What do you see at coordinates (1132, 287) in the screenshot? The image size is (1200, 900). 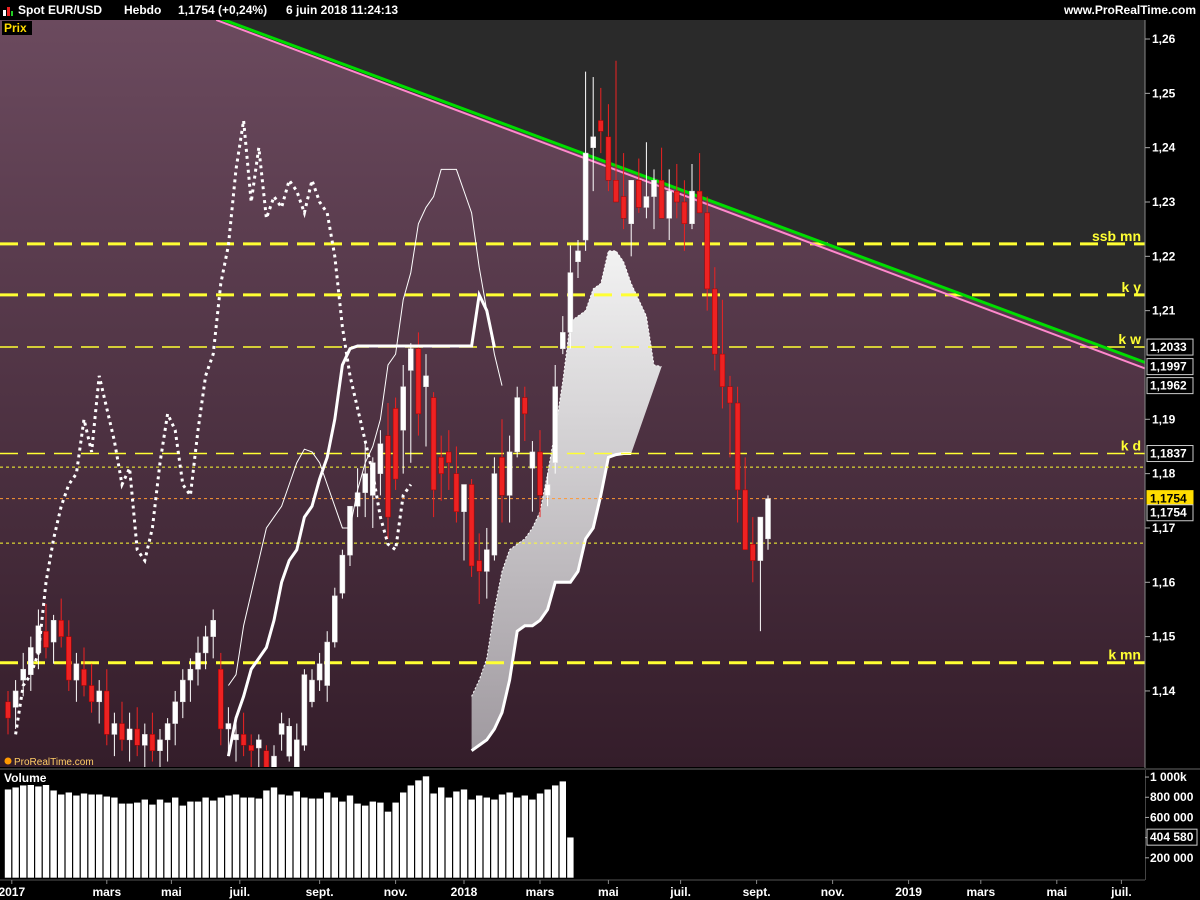 I see `level-label: k y` at bounding box center [1132, 287].